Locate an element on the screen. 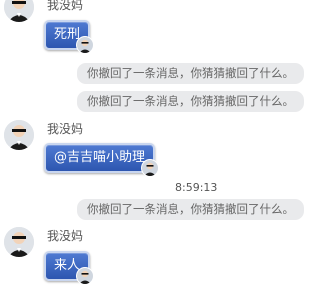  message-bubble: @吉吉喵小助理 is located at coordinates (102, 160).